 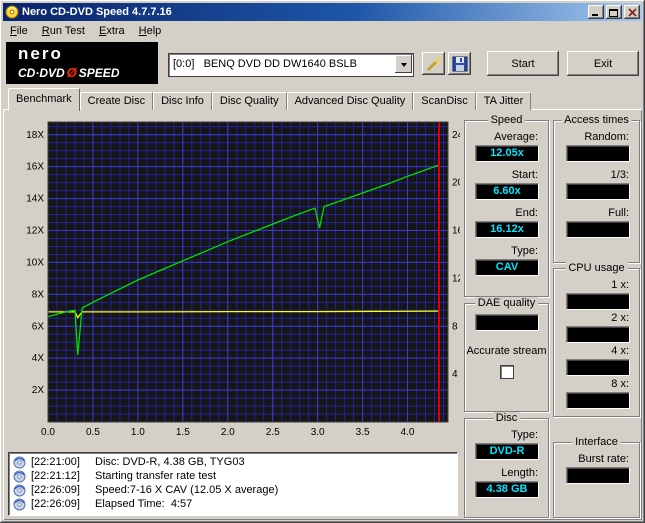 I want to click on speed-field: Type: CAV, so click(x=506, y=260).